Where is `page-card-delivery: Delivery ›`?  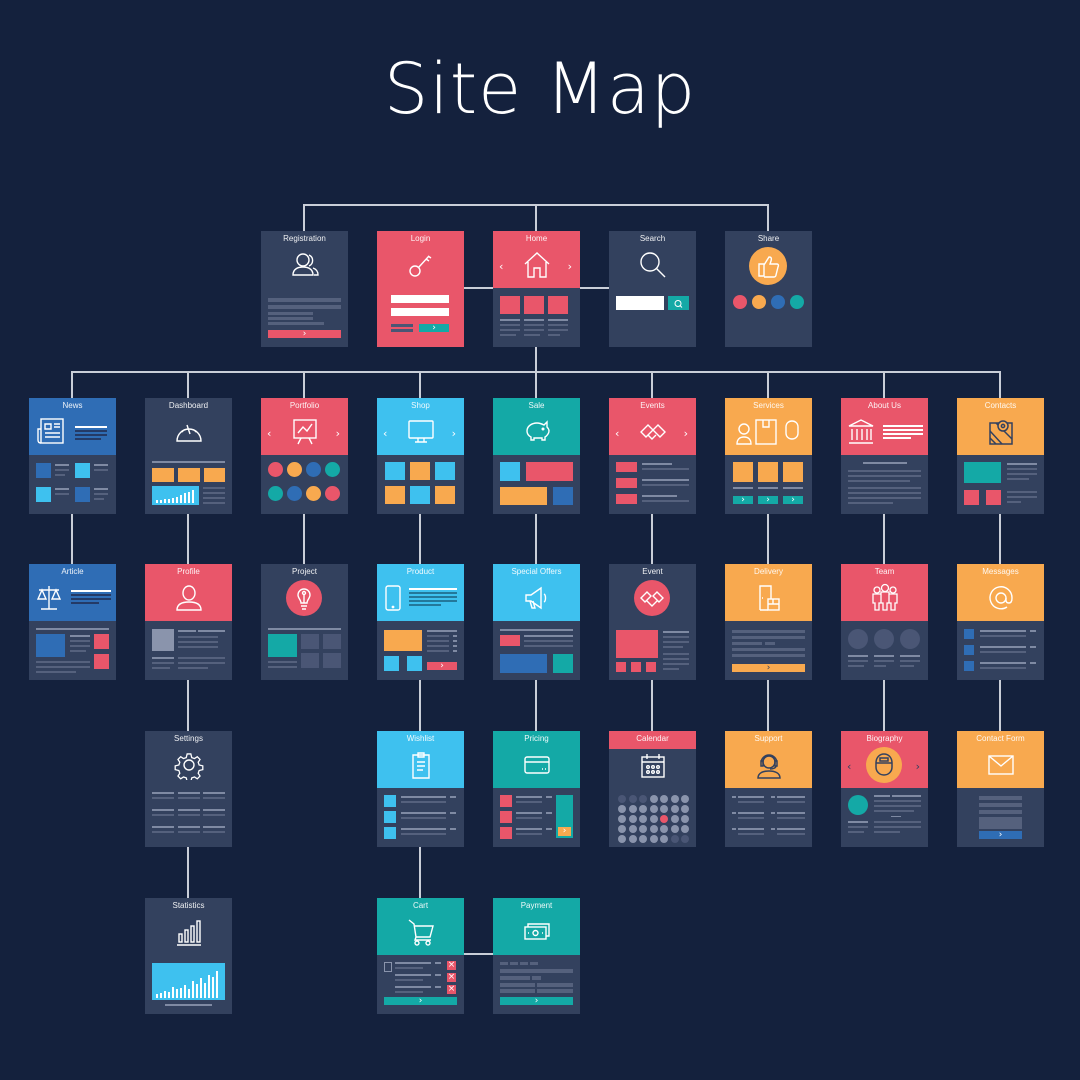 page-card-delivery: Delivery › is located at coordinates (768, 622).